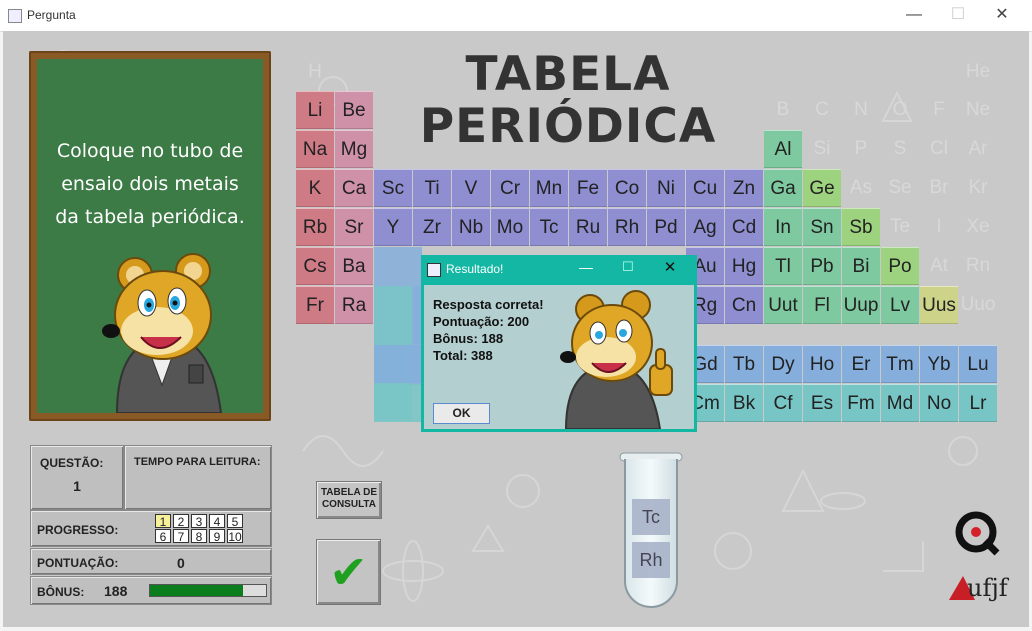  What do you see at coordinates (783, 188) in the screenshot?
I see `element-ga: Ga` at bounding box center [783, 188].